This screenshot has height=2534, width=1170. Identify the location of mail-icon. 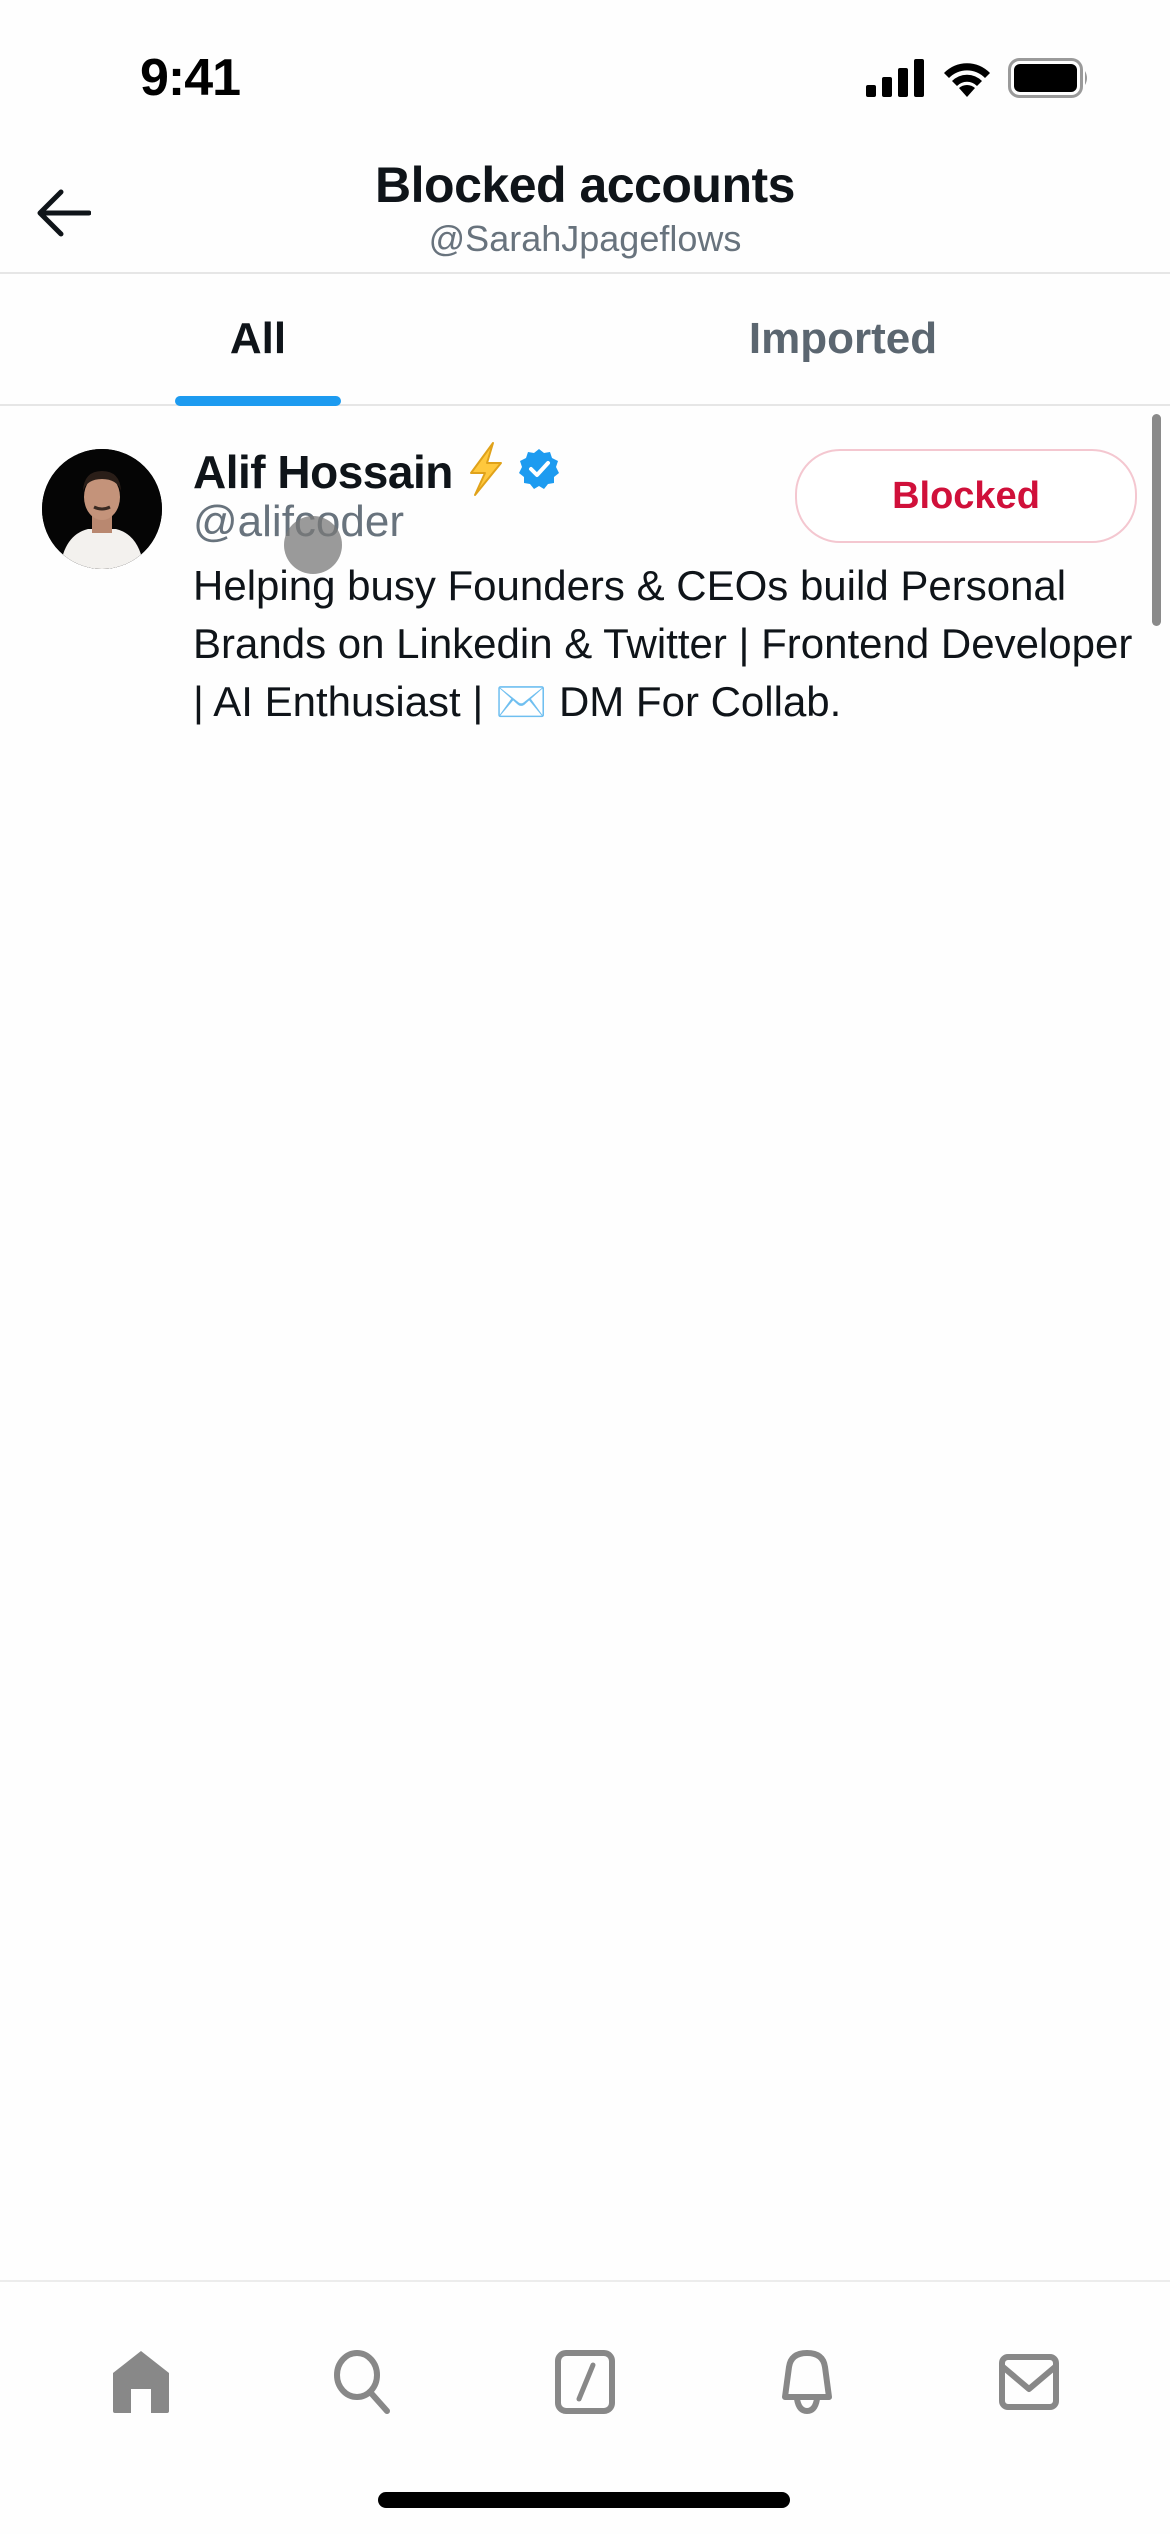
(1029, 2382).